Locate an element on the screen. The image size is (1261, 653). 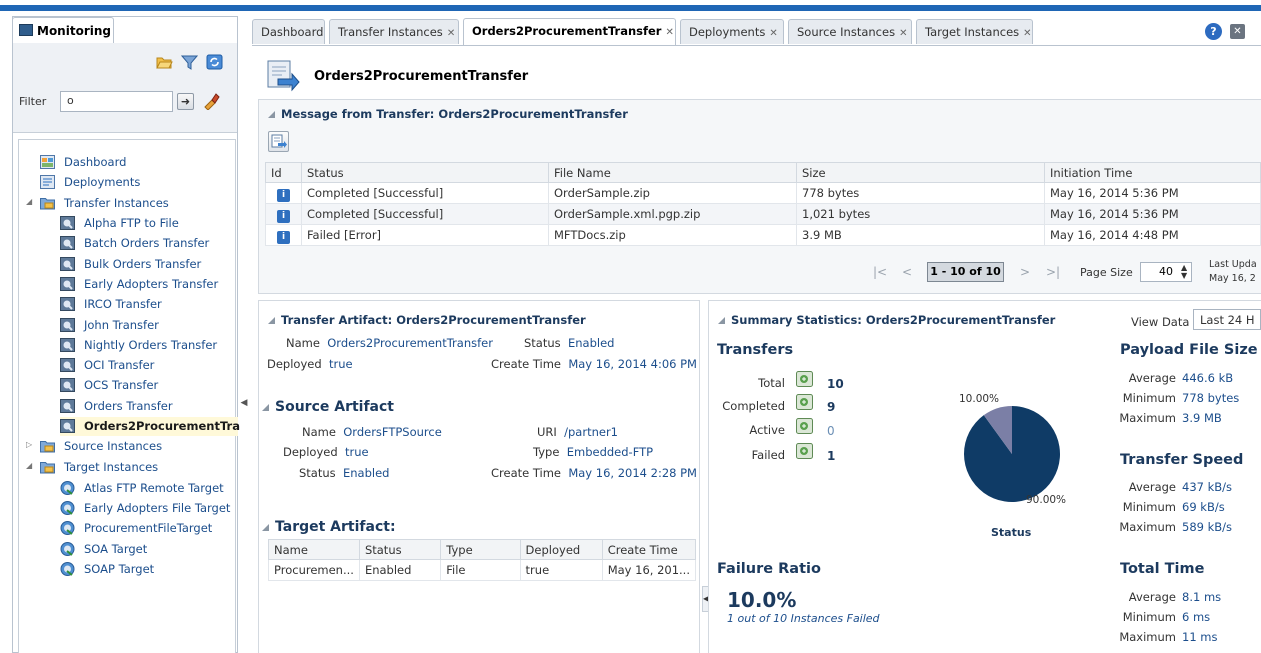
tree-node-batch-orders-transfer: Batch Orders Transfer is located at coordinates (149, 243).